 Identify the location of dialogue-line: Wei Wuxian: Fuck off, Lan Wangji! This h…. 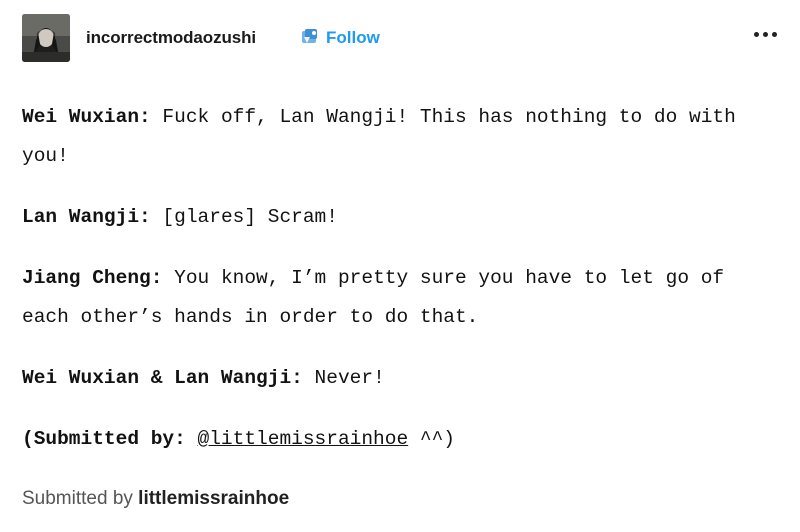
(402, 137).